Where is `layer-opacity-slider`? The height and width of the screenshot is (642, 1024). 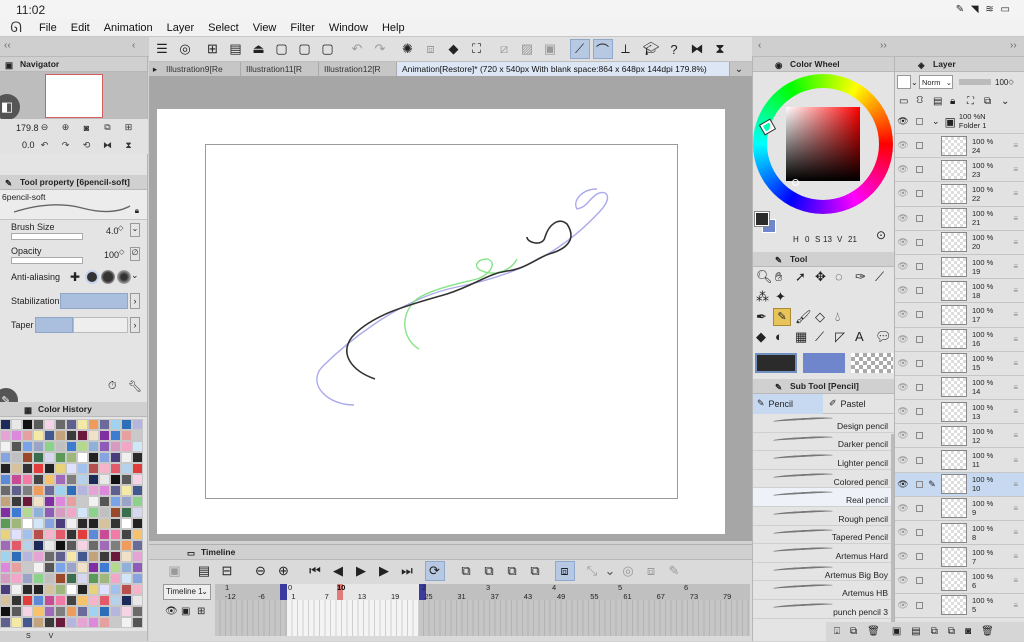
layer-opacity-slider is located at coordinates (975, 82).